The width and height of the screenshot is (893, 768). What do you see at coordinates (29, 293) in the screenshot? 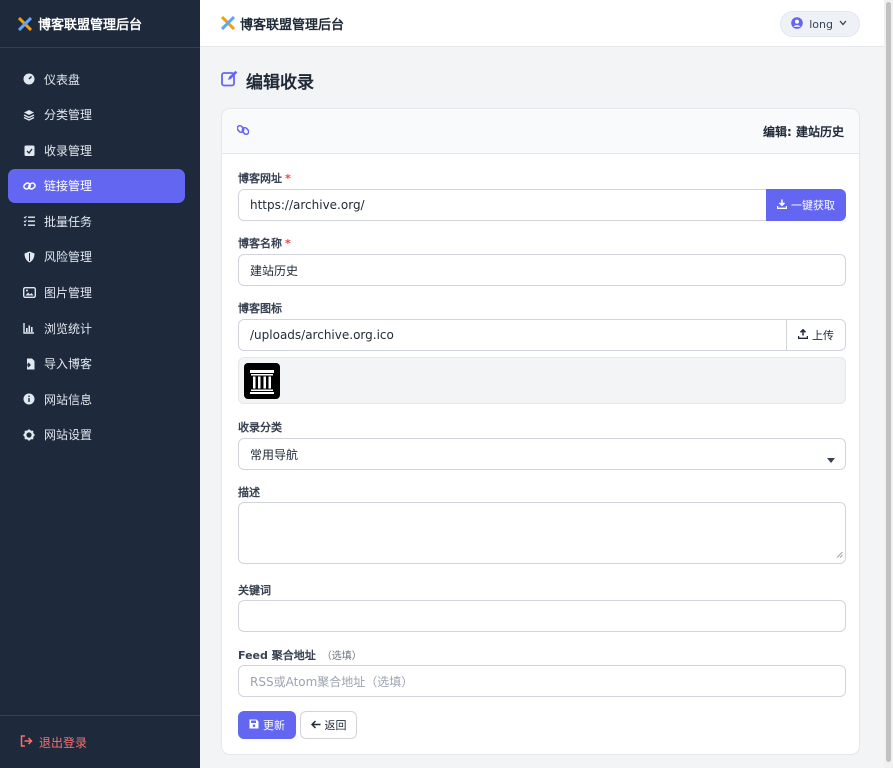
I see `images-icon` at bounding box center [29, 293].